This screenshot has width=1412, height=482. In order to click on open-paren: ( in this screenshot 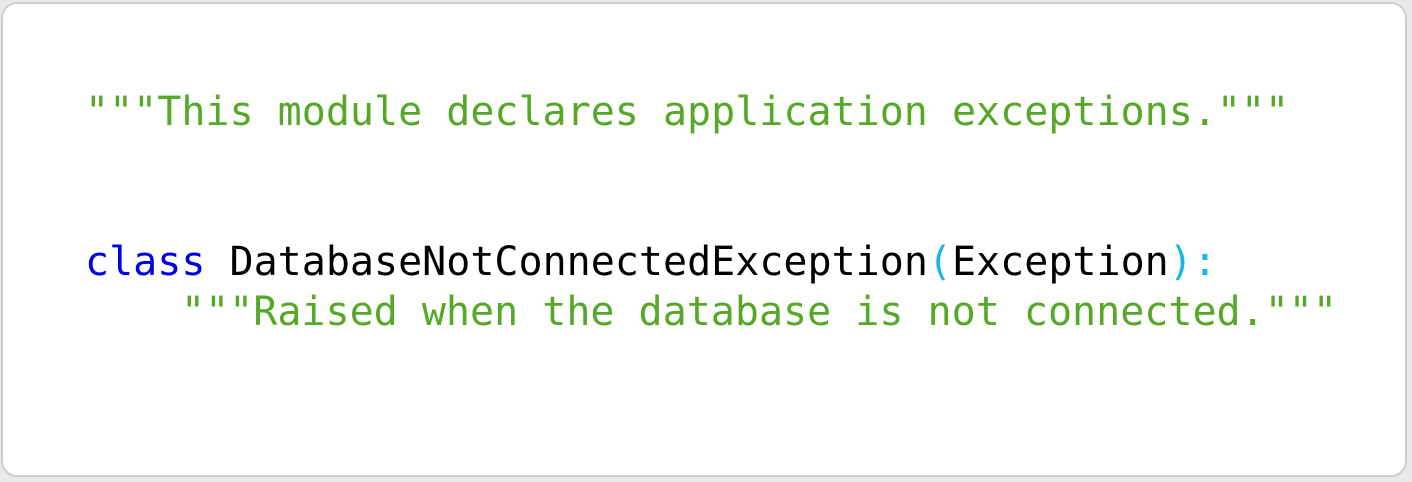, I will do `click(939, 262)`.